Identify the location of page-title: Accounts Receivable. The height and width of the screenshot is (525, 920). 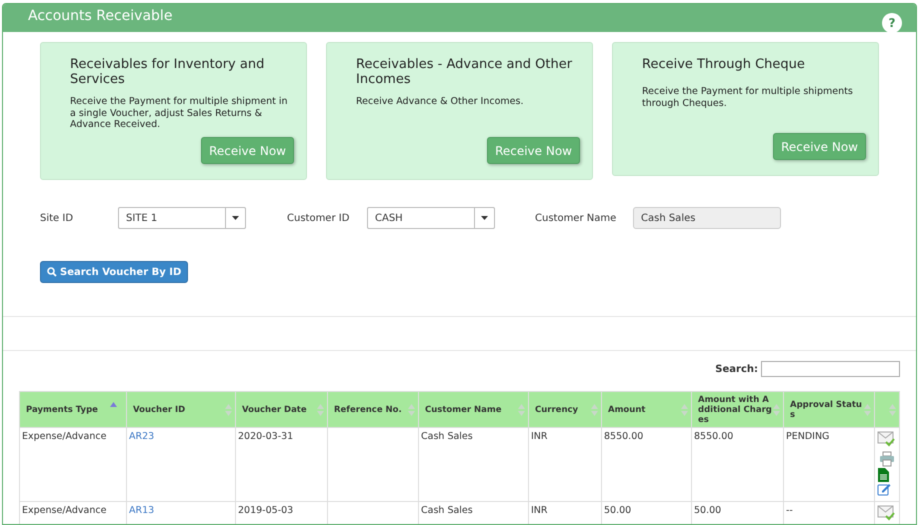
(100, 16).